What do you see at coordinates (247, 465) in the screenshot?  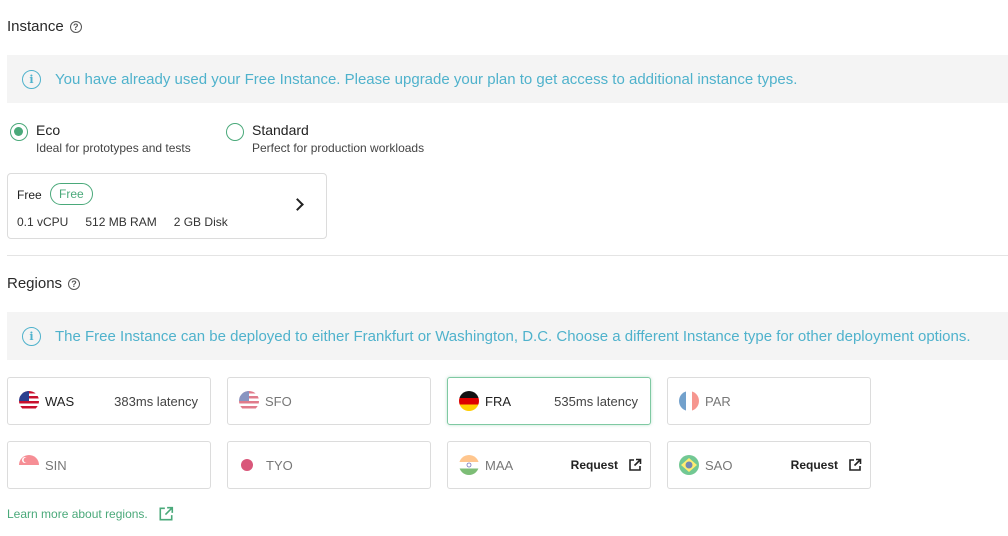 I see `japan-flag-icon` at bounding box center [247, 465].